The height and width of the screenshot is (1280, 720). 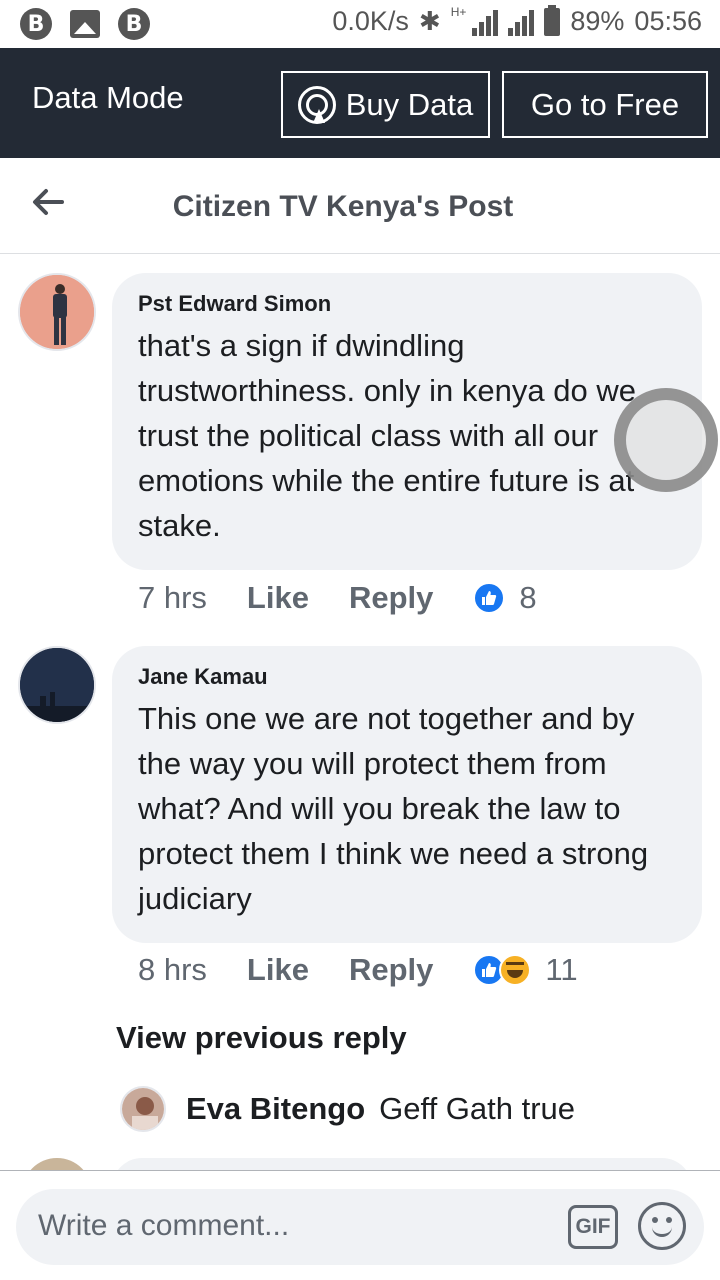 What do you see at coordinates (597, 21) in the screenshot?
I see `battery-percent: 89%` at bounding box center [597, 21].